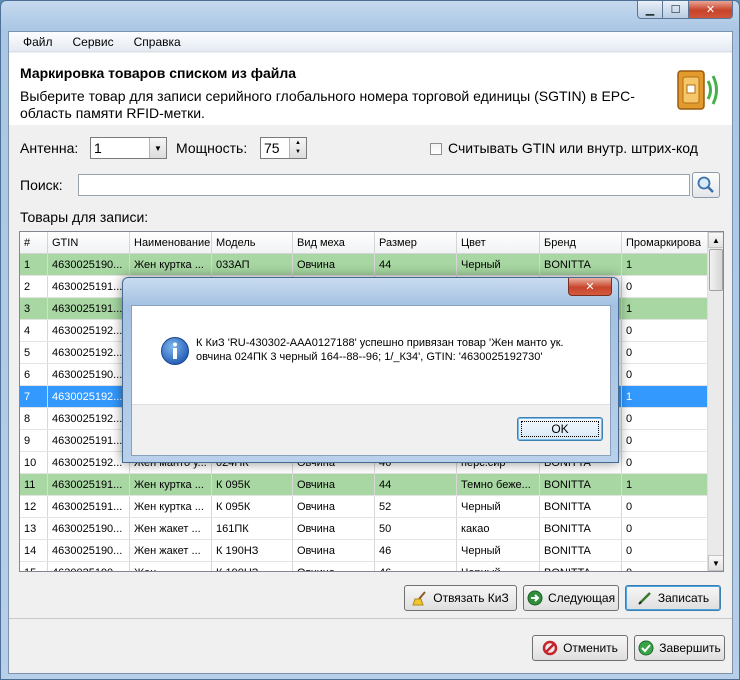 The height and width of the screenshot is (680, 740). What do you see at coordinates (716, 270) in the screenshot?
I see `scroll-thumb` at bounding box center [716, 270].